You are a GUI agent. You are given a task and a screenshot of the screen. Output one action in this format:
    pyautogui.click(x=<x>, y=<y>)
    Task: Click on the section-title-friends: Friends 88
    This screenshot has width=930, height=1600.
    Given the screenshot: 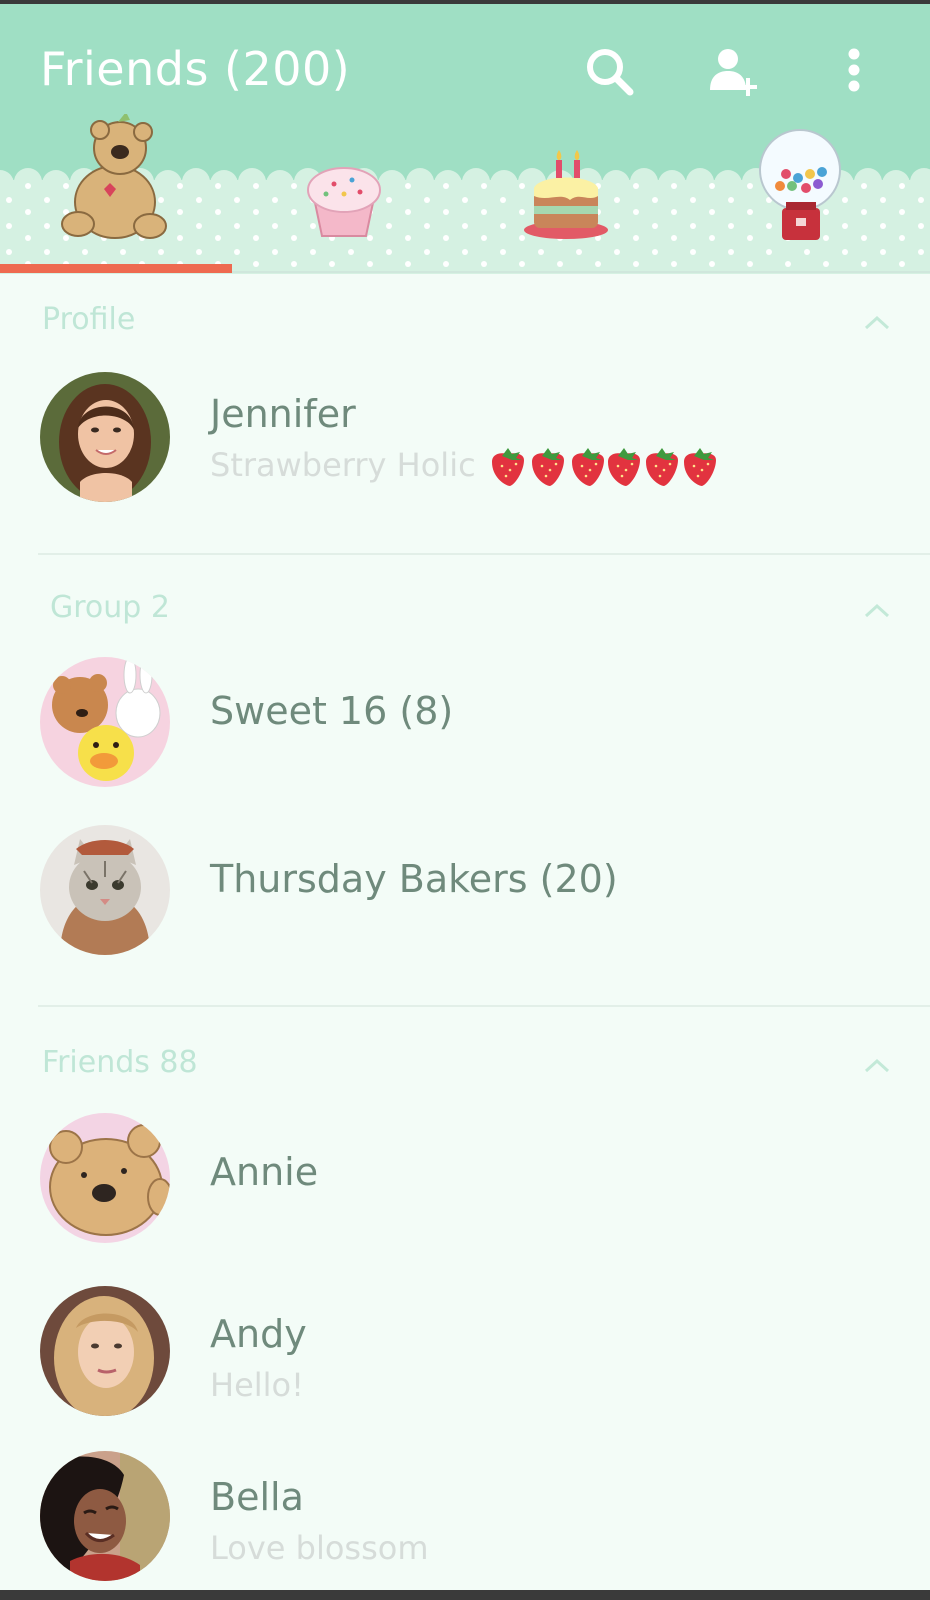 What is the action you would take?
    pyautogui.click(x=120, y=1062)
    